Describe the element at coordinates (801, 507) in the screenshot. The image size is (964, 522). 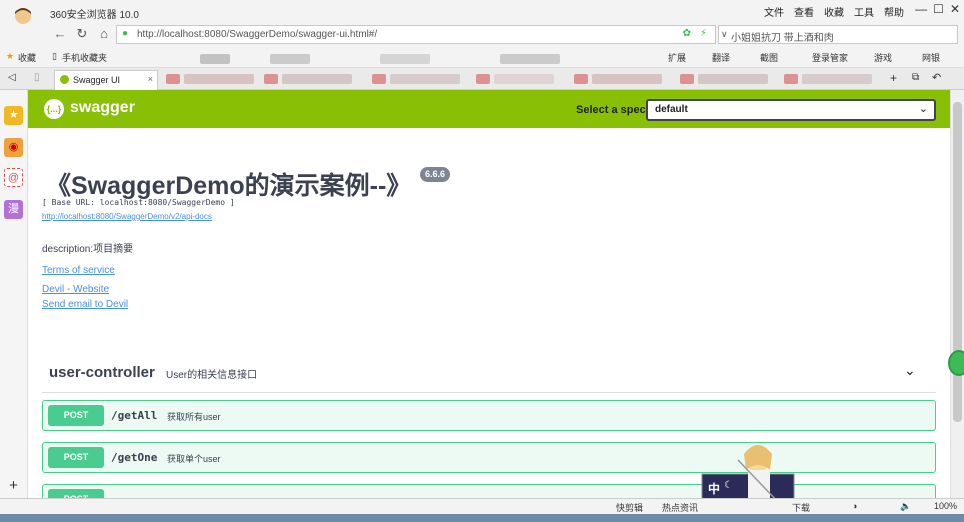
I see `status-download: 下载` at that location.